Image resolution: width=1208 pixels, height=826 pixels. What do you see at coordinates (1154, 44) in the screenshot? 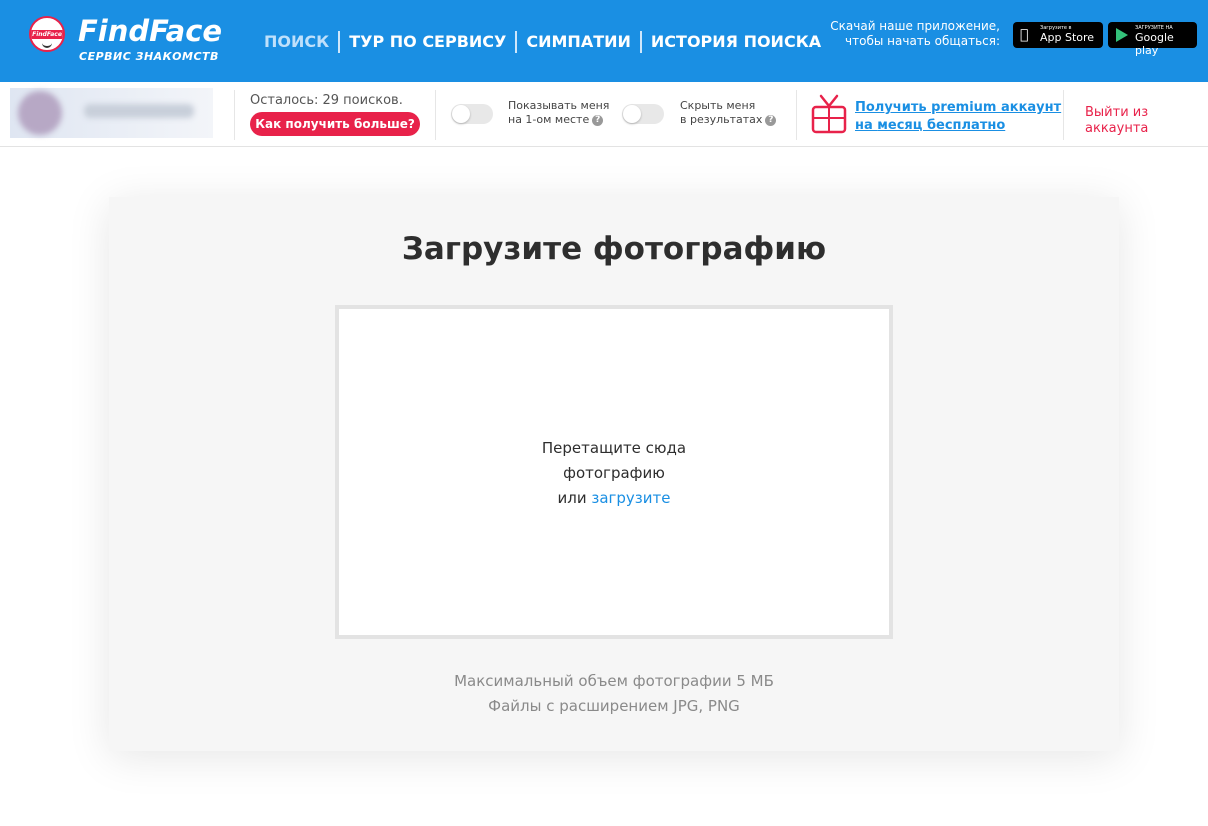
I see `google-play-label: Google play` at bounding box center [1154, 44].